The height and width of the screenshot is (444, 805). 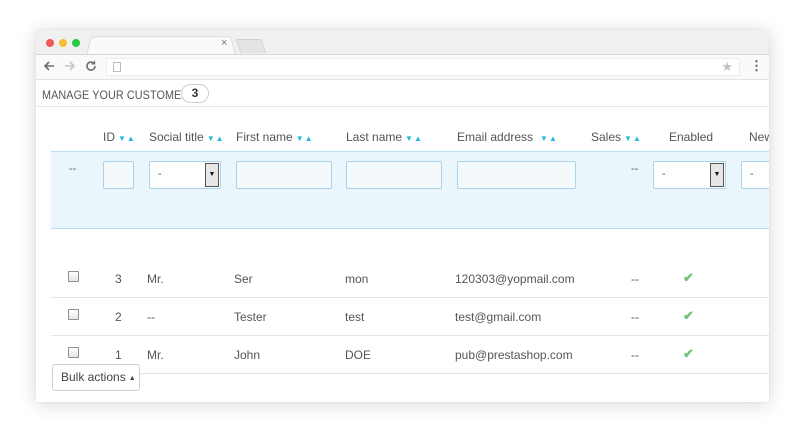 What do you see at coordinates (756, 66) in the screenshot?
I see `browser-menu-icon: ⋮` at bounding box center [756, 66].